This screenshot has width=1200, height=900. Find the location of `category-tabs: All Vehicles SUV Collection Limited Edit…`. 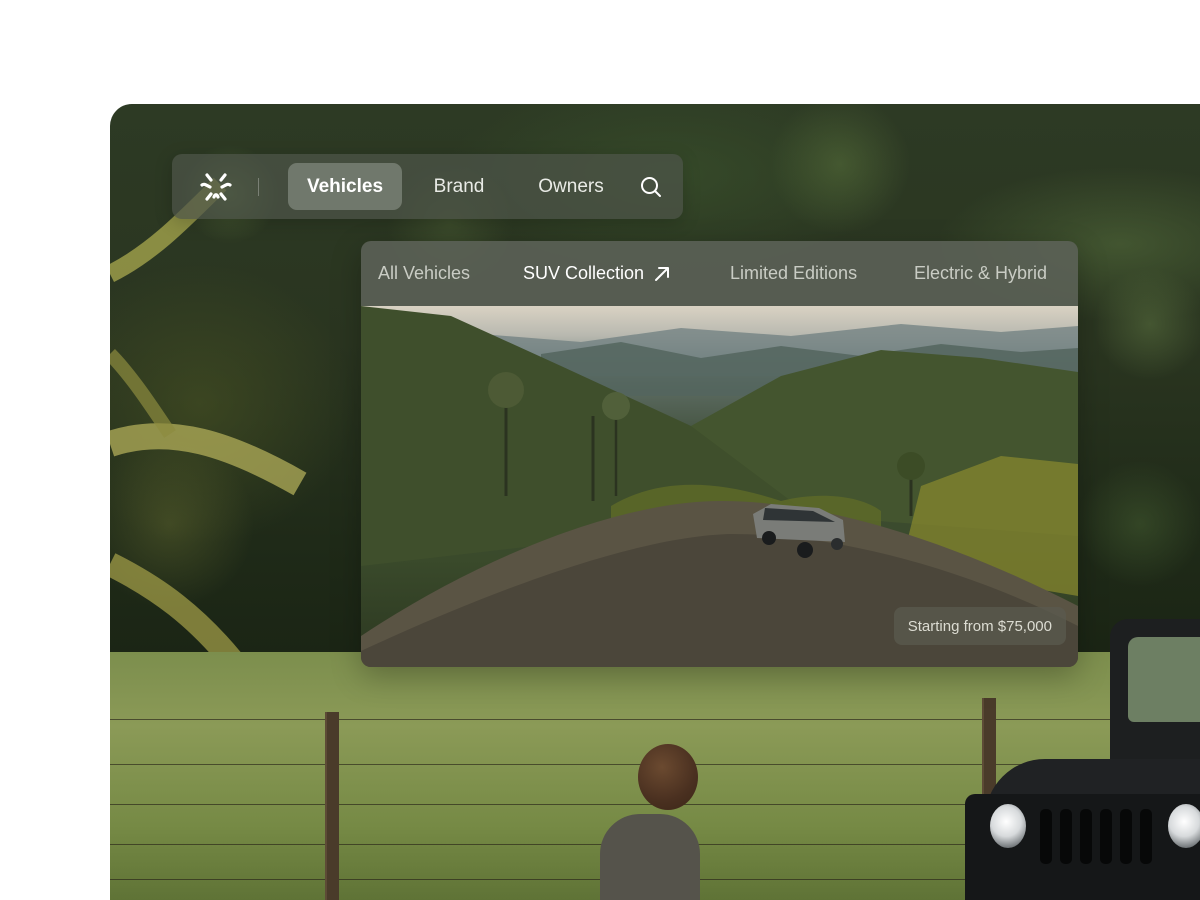

category-tabs: All Vehicles SUV Collection Limited Edit… is located at coordinates (719, 273).